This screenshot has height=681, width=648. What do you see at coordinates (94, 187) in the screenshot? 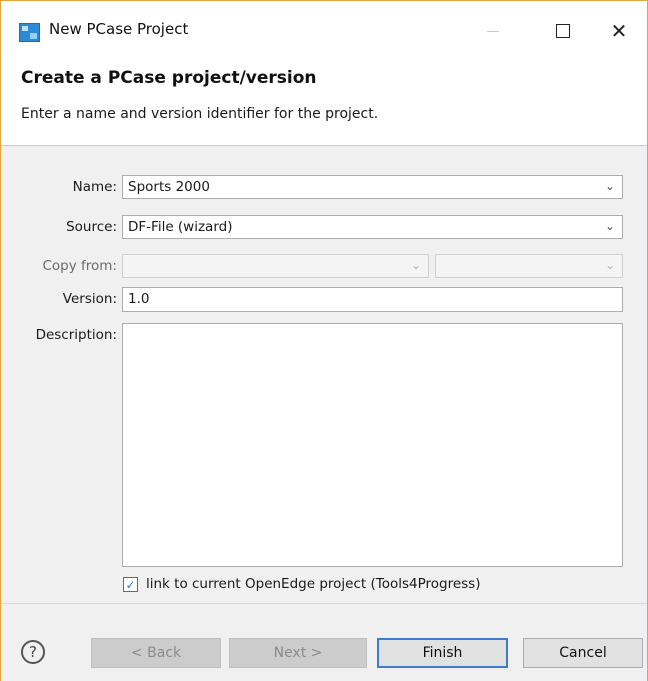
I see `name-label: Name:` at bounding box center [94, 187].